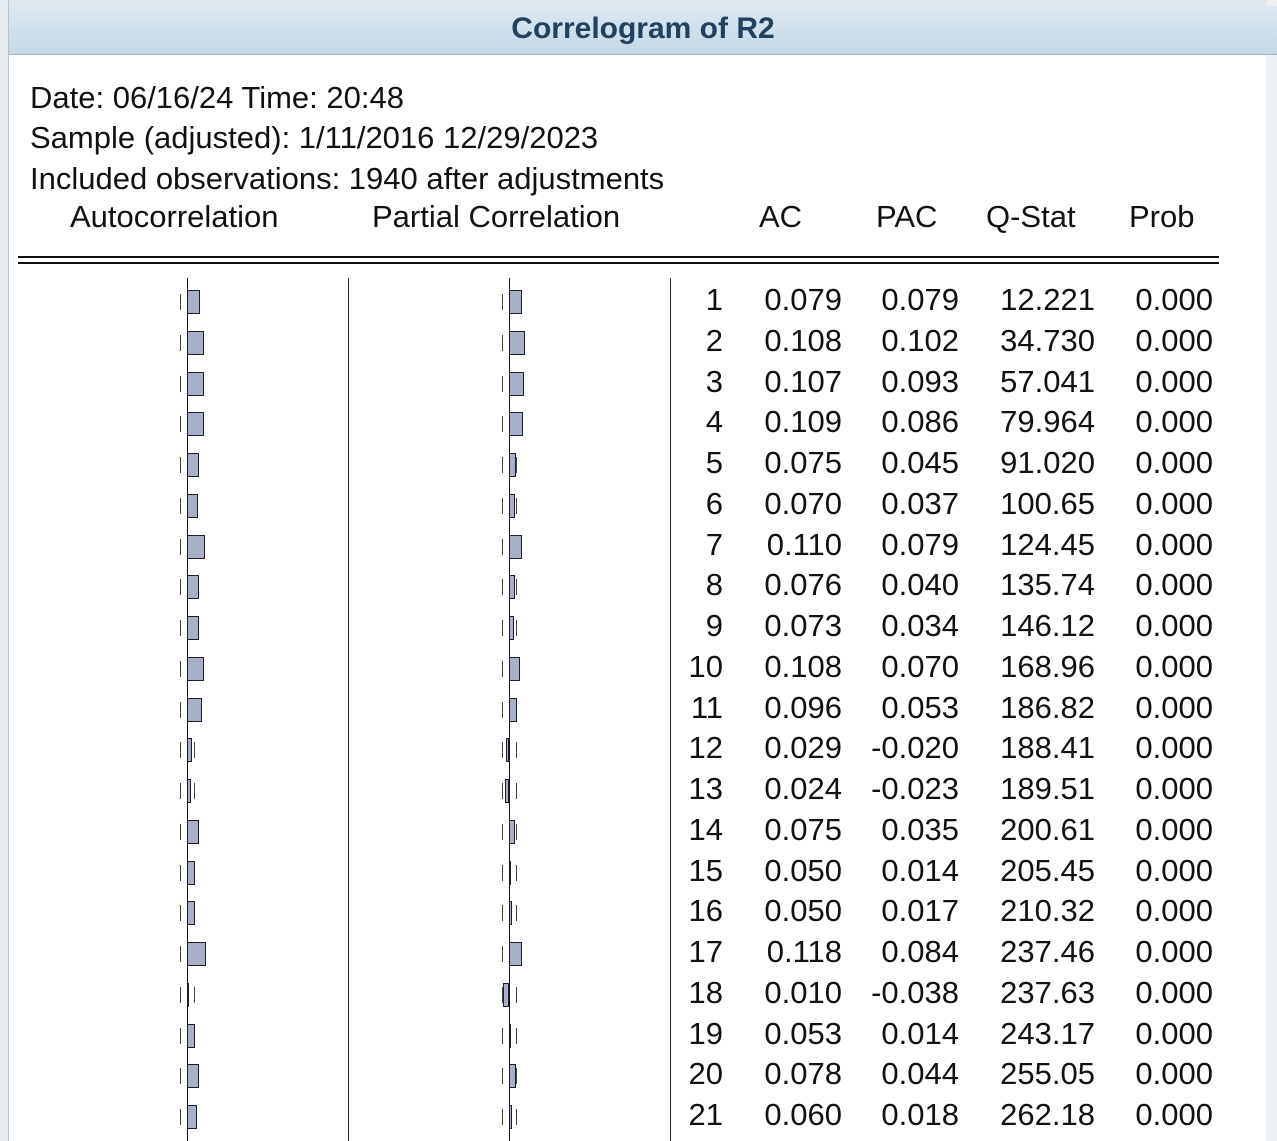 The width and height of the screenshot is (1277, 1141). Describe the element at coordinates (1047, 666) in the screenshot. I see `cell-qstat: 168.96` at that location.